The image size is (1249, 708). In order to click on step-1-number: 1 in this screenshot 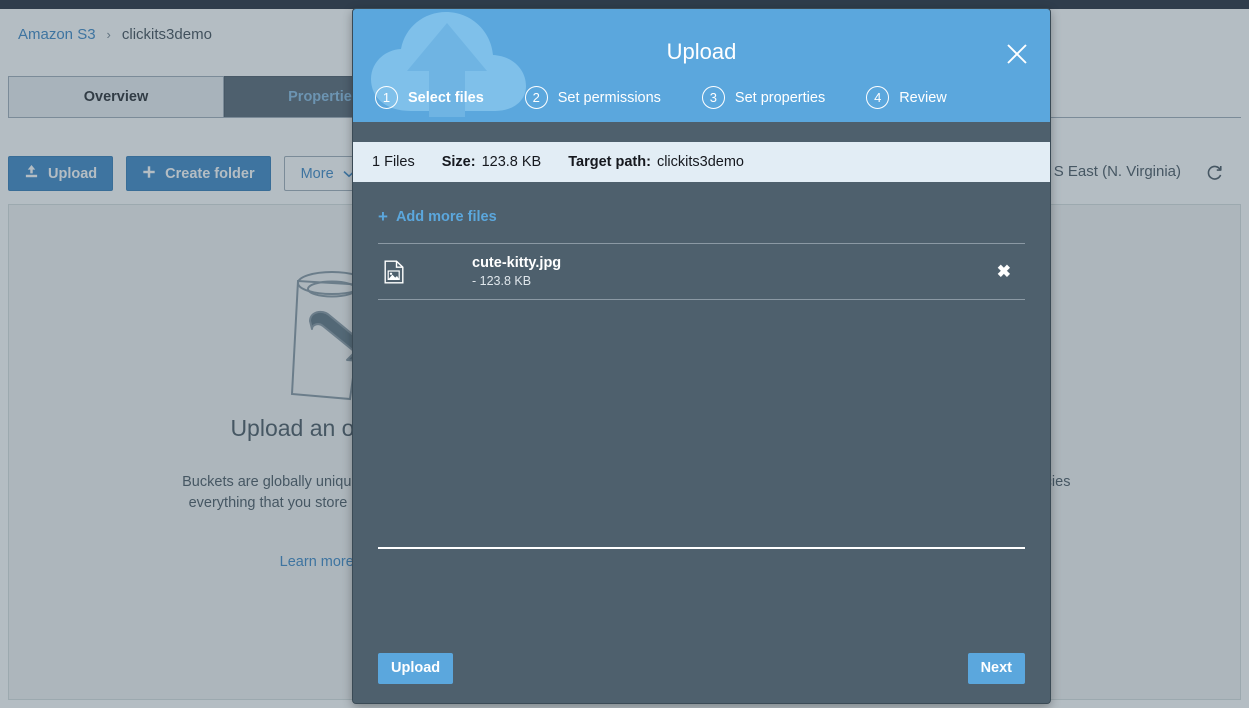, I will do `click(386, 97)`.